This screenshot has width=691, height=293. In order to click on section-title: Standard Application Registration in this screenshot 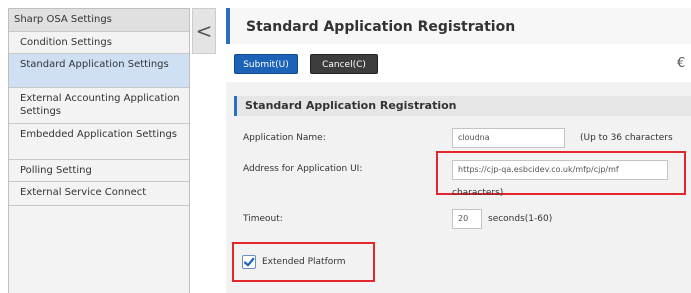, I will do `click(351, 105)`.